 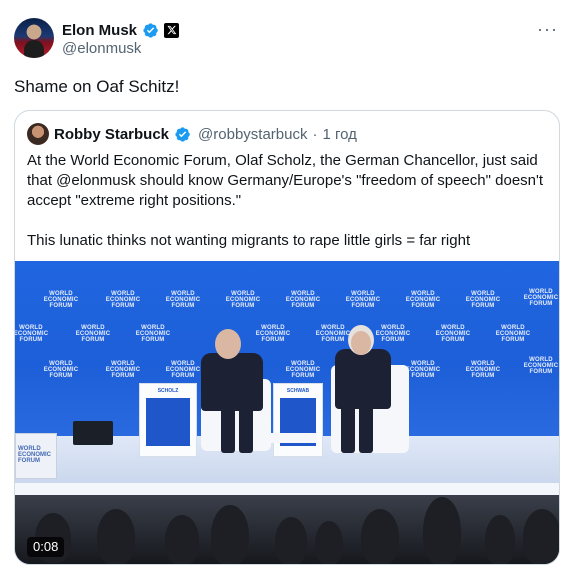 What do you see at coordinates (339, 134) in the screenshot?
I see `quoted-post-time: 1 год` at bounding box center [339, 134].